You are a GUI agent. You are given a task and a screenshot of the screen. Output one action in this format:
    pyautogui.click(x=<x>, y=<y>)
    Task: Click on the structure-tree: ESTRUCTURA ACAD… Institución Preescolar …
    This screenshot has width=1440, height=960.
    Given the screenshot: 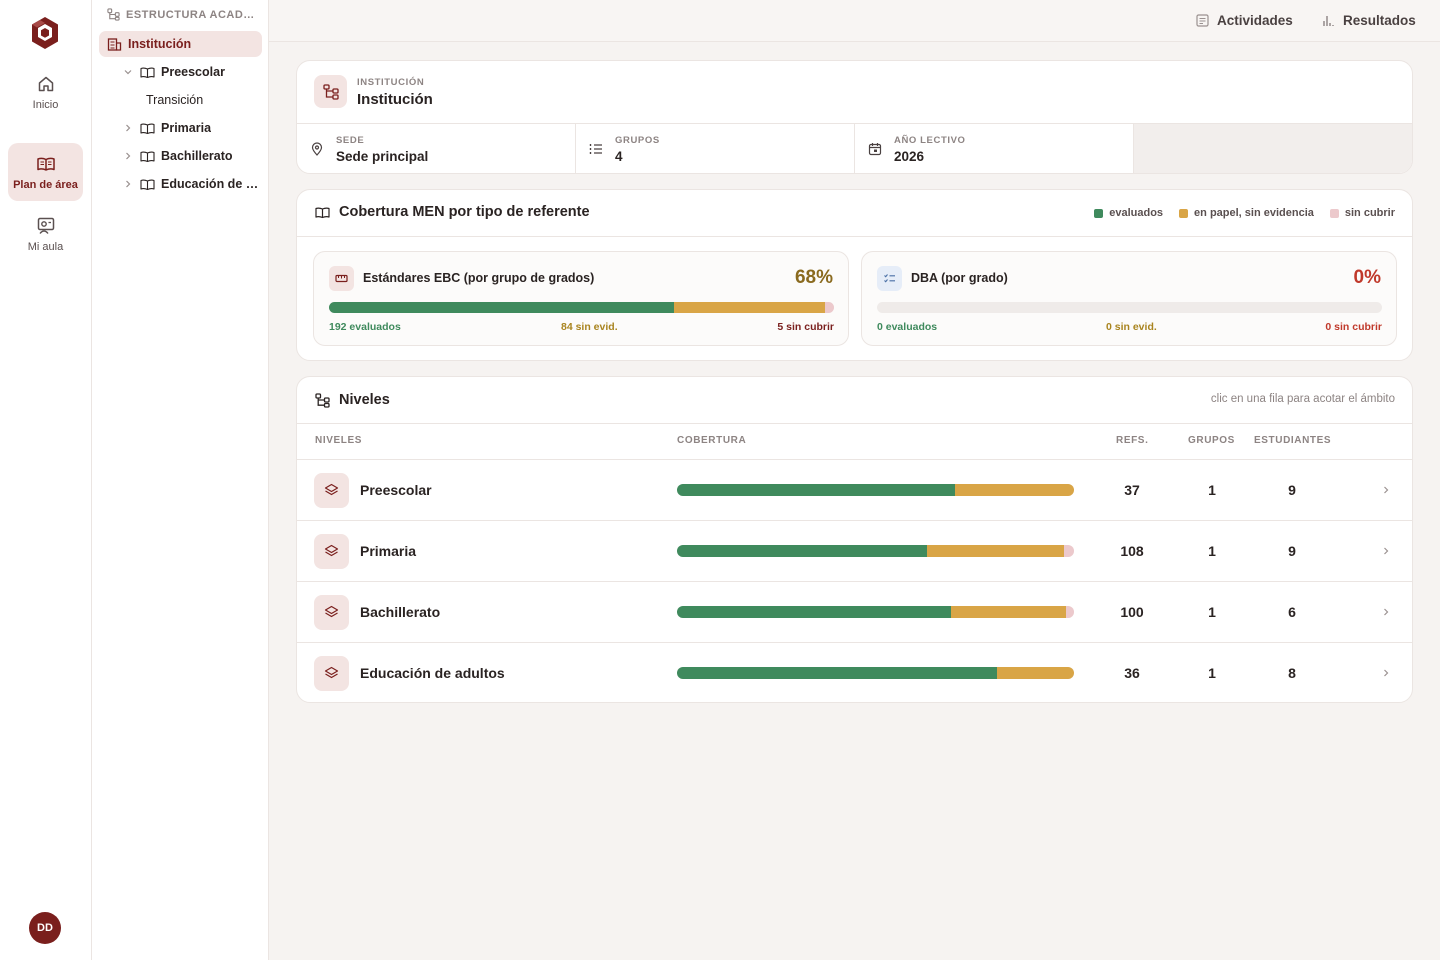 What is the action you would take?
    pyautogui.click(x=180, y=480)
    